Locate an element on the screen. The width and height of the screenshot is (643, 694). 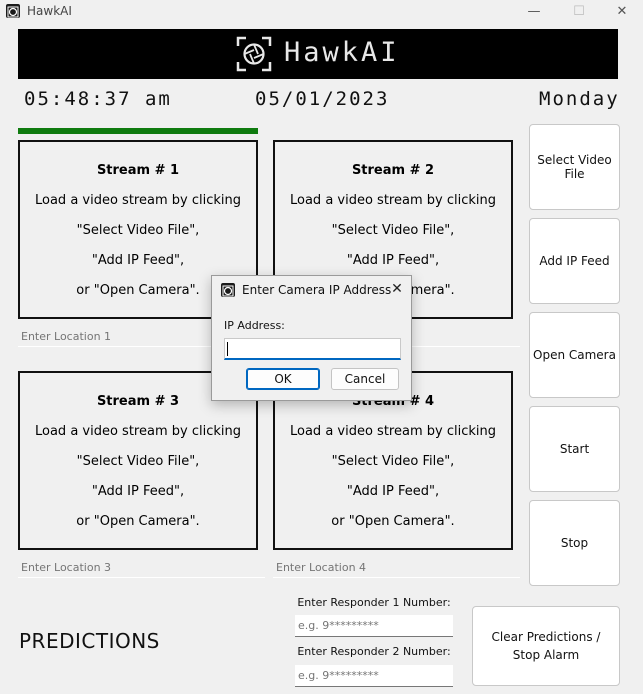
select-video-file-button: Select Video File is located at coordinates (574, 167).